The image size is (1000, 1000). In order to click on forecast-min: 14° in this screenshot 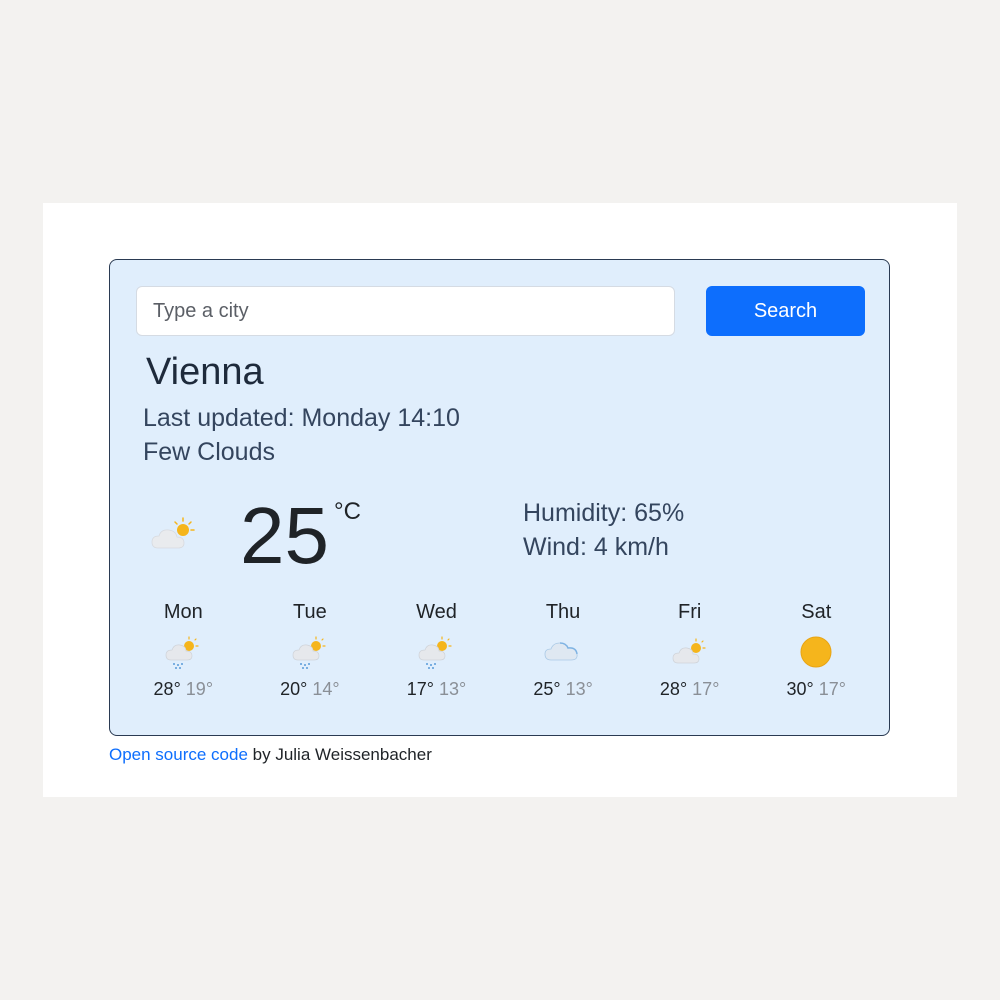, I will do `click(326, 689)`.